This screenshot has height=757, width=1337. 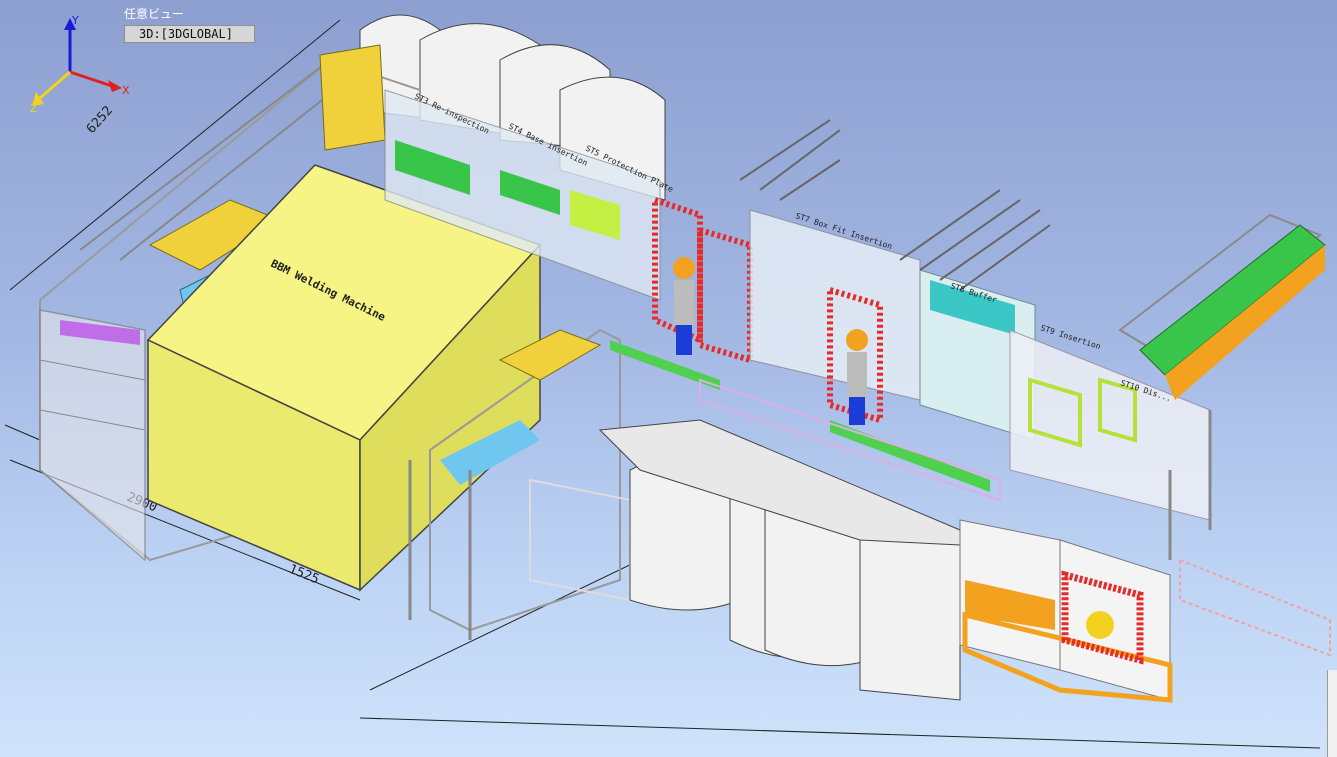 I want to click on view-name-field: 3D:[3DGLOBAL], so click(x=189, y=34).